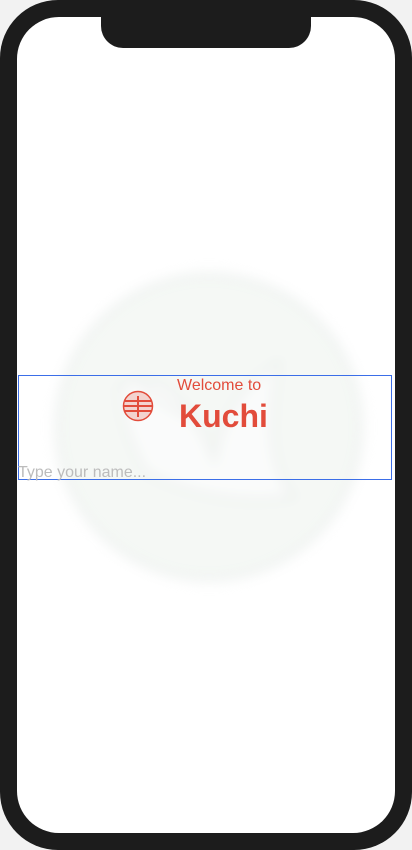 This screenshot has height=850, width=412. Describe the element at coordinates (223, 416) in the screenshot. I see `app-title: Kuchi` at that location.